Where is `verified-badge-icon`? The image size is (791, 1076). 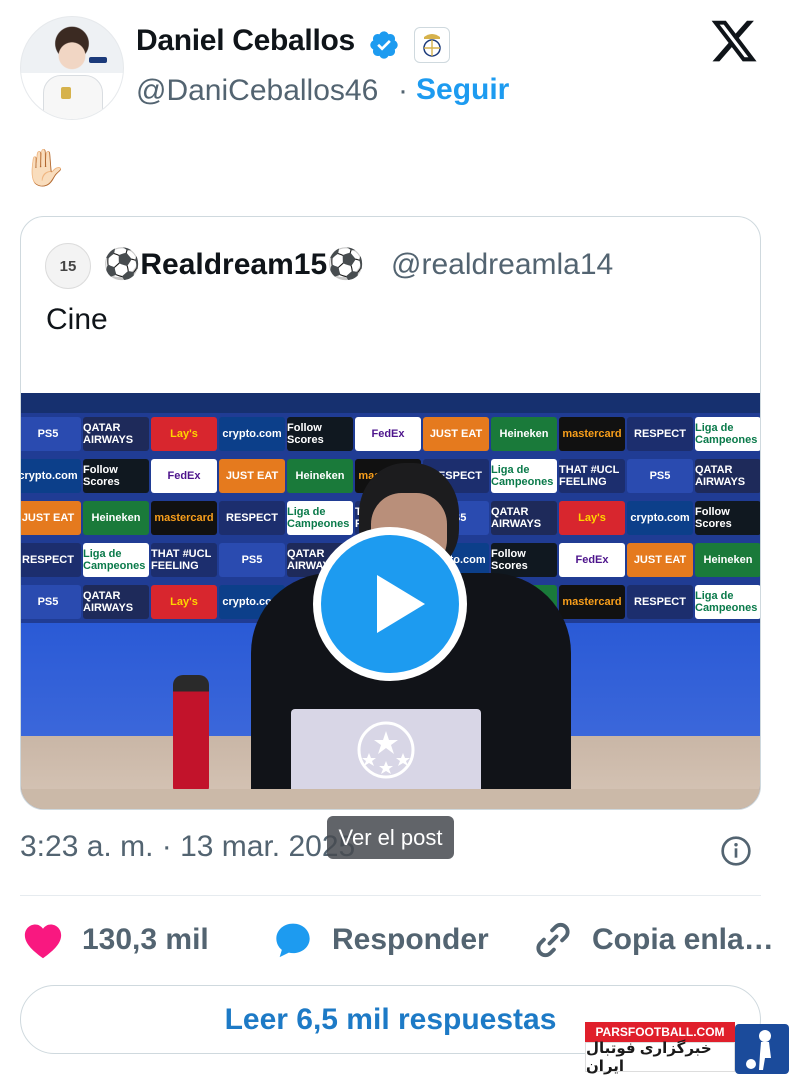 verified-badge-icon is located at coordinates (384, 45).